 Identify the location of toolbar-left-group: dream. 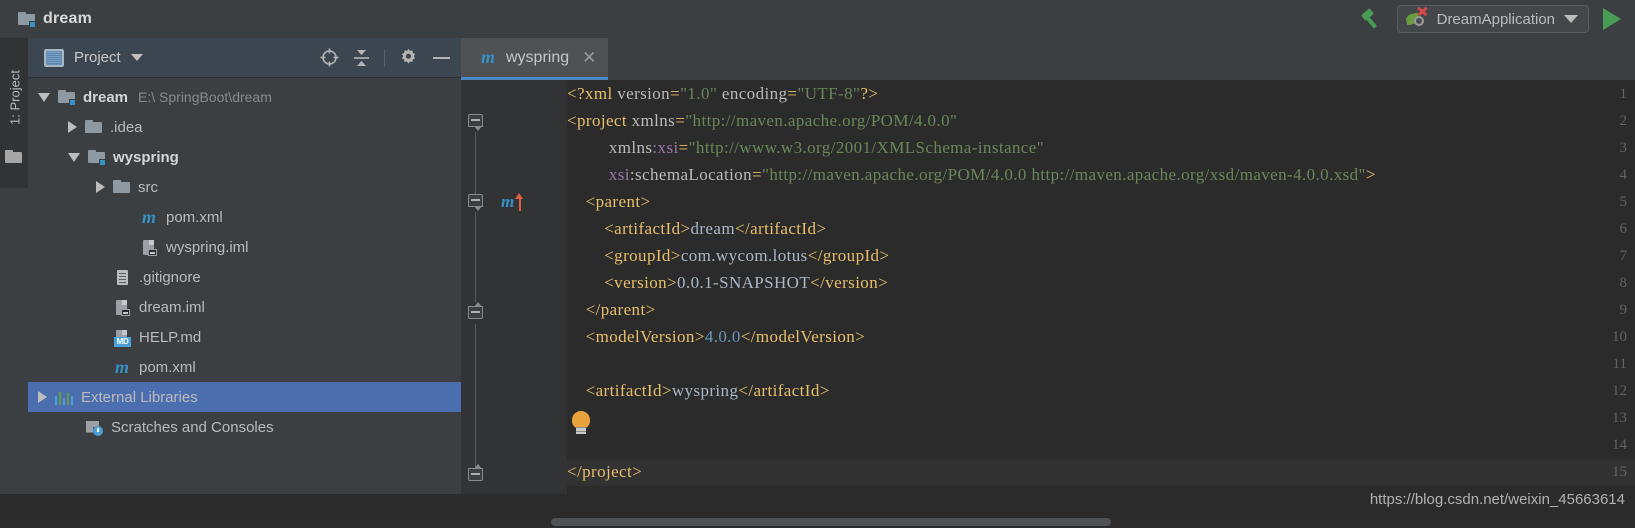
(46, 19).